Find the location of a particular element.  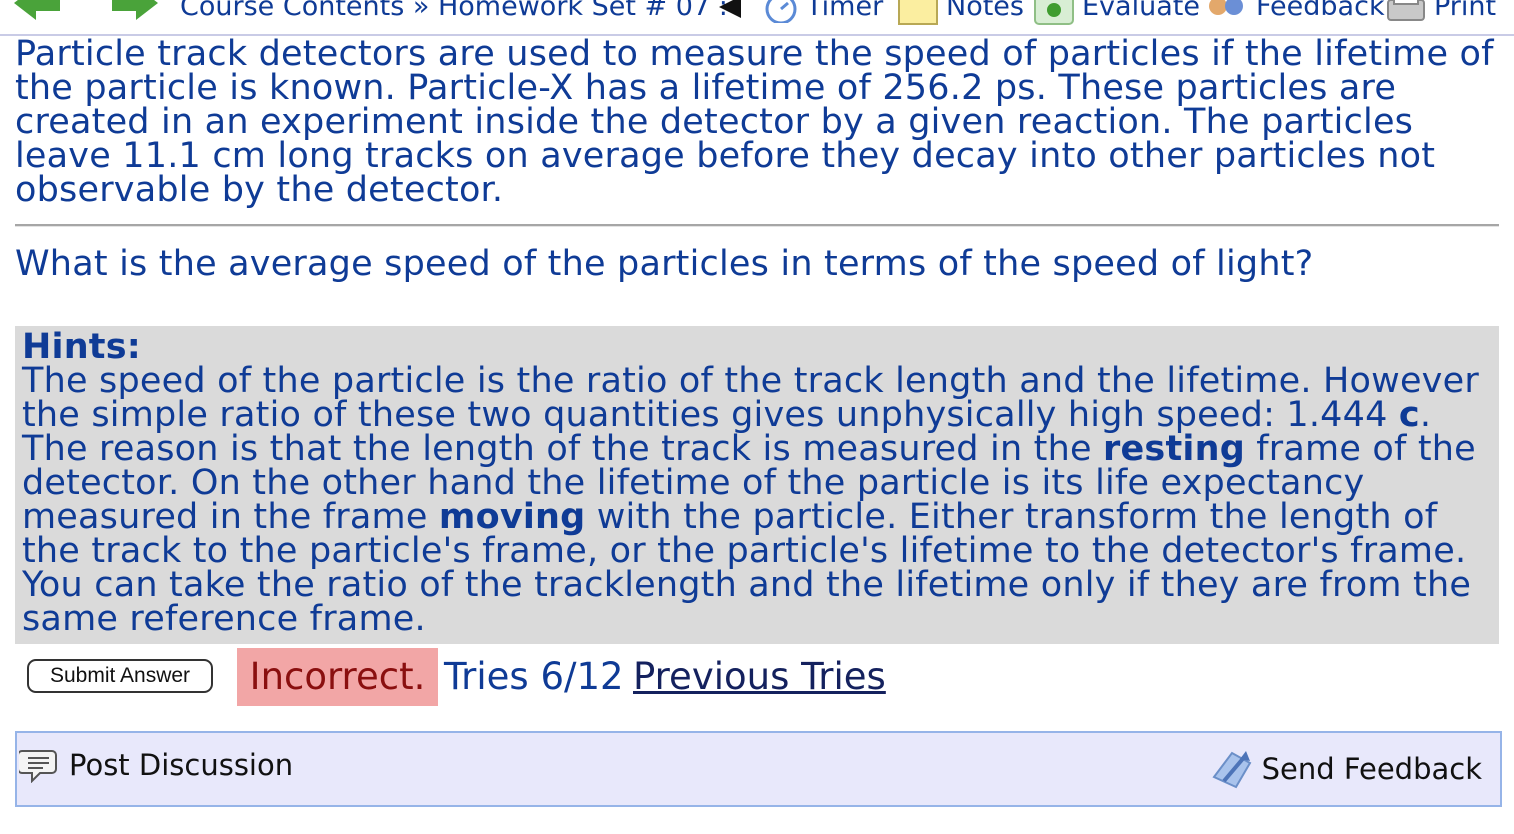

note-icon is located at coordinates (918, 12).